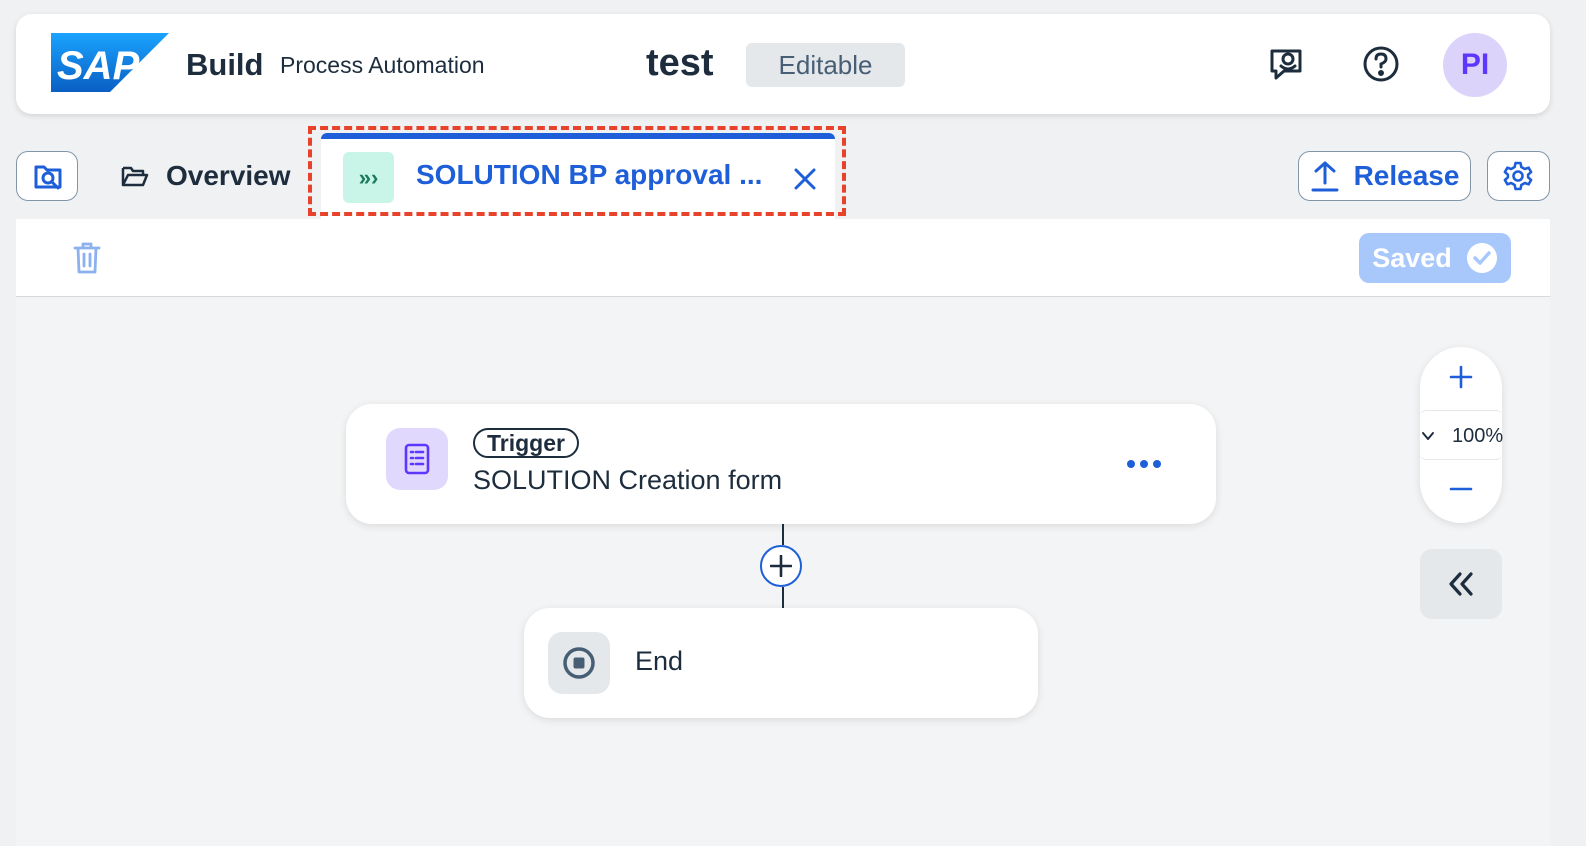 The height and width of the screenshot is (846, 1586). I want to click on zoom-out-icon, so click(1461, 489).